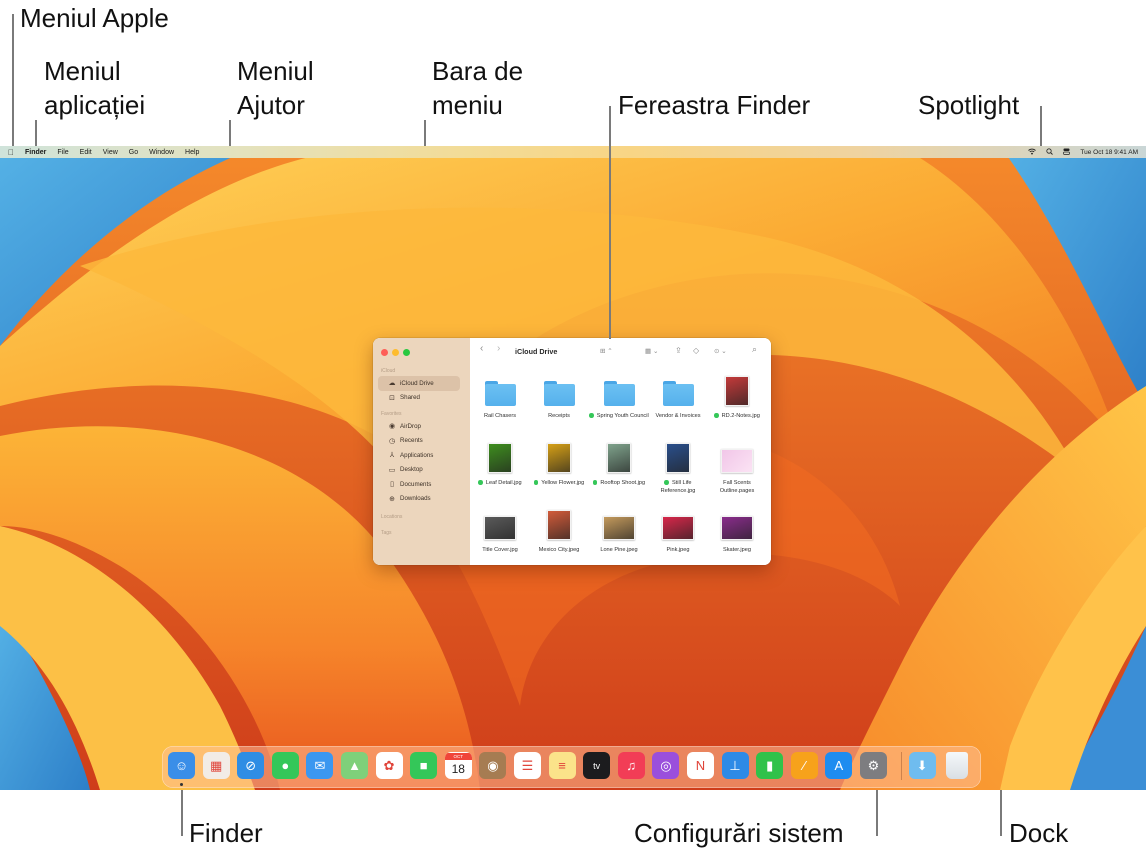 The height and width of the screenshot is (854, 1146). Describe the element at coordinates (666, 765) in the screenshot. I see `podcasts-icon: ◎` at that location.